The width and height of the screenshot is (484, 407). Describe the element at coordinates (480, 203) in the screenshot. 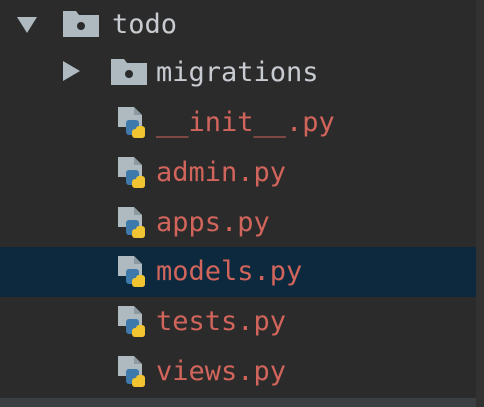

I see `panel-right-border` at that location.